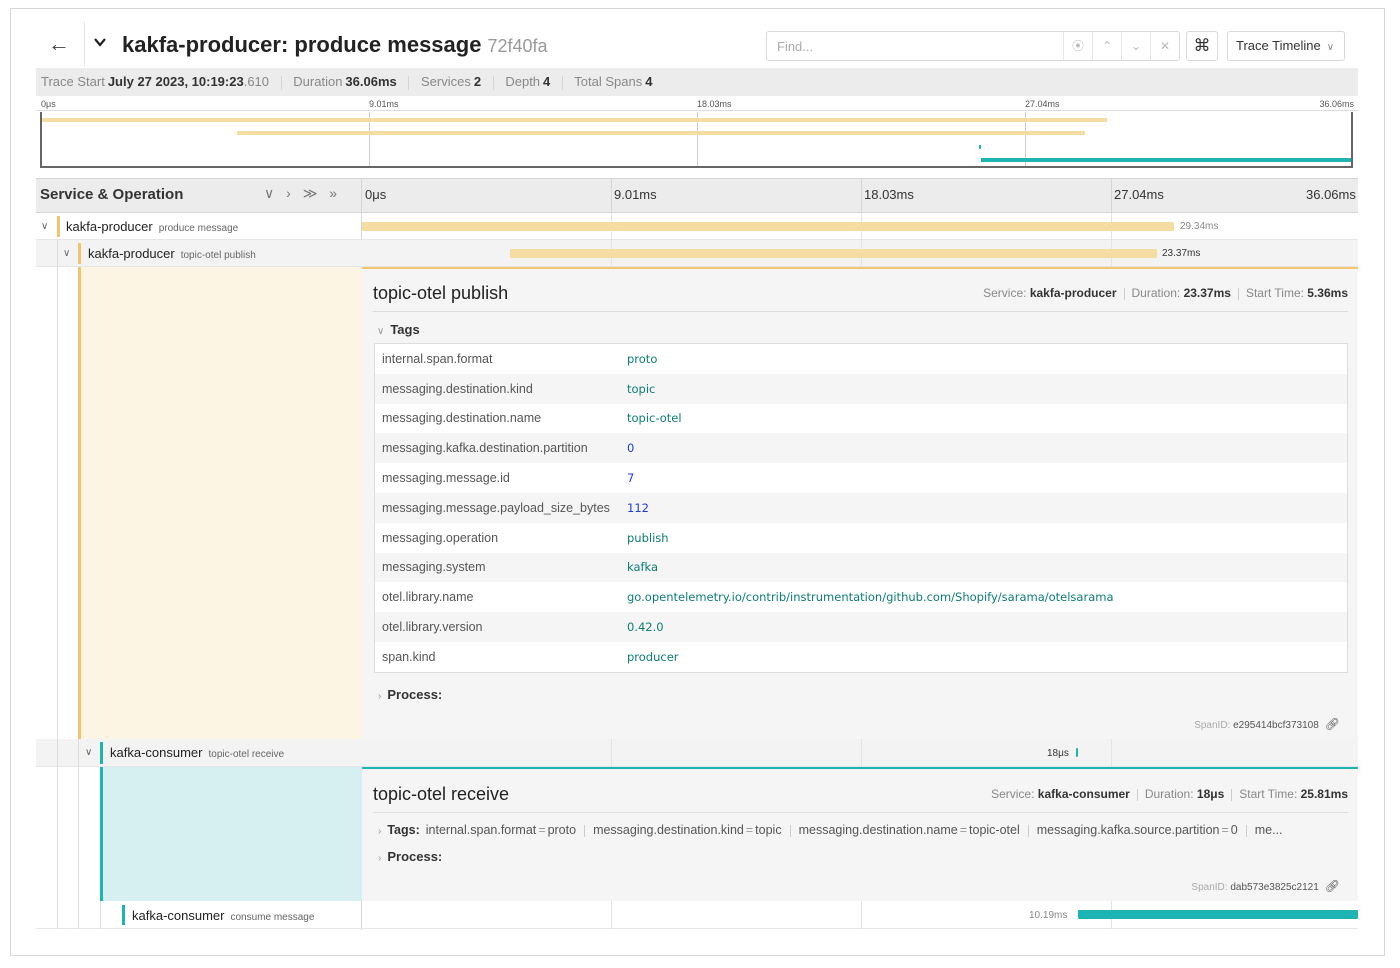 This screenshot has height=968, width=1400. Describe the element at coordinates (197, 752) in the screenshot. I see `span-name: kafka-consumer topic-otel receive` at that location.